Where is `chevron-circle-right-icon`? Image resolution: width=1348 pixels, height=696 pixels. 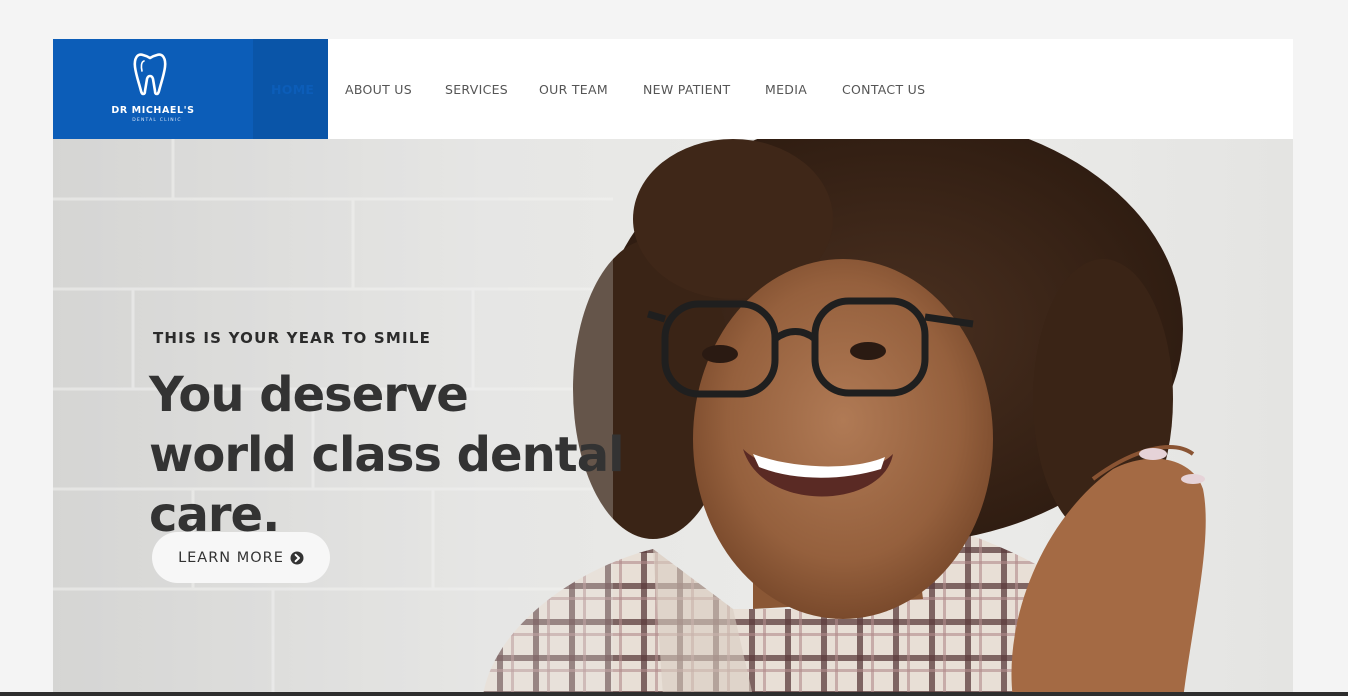
chevron-circle-right-icon is located at coordinates (297, 557).